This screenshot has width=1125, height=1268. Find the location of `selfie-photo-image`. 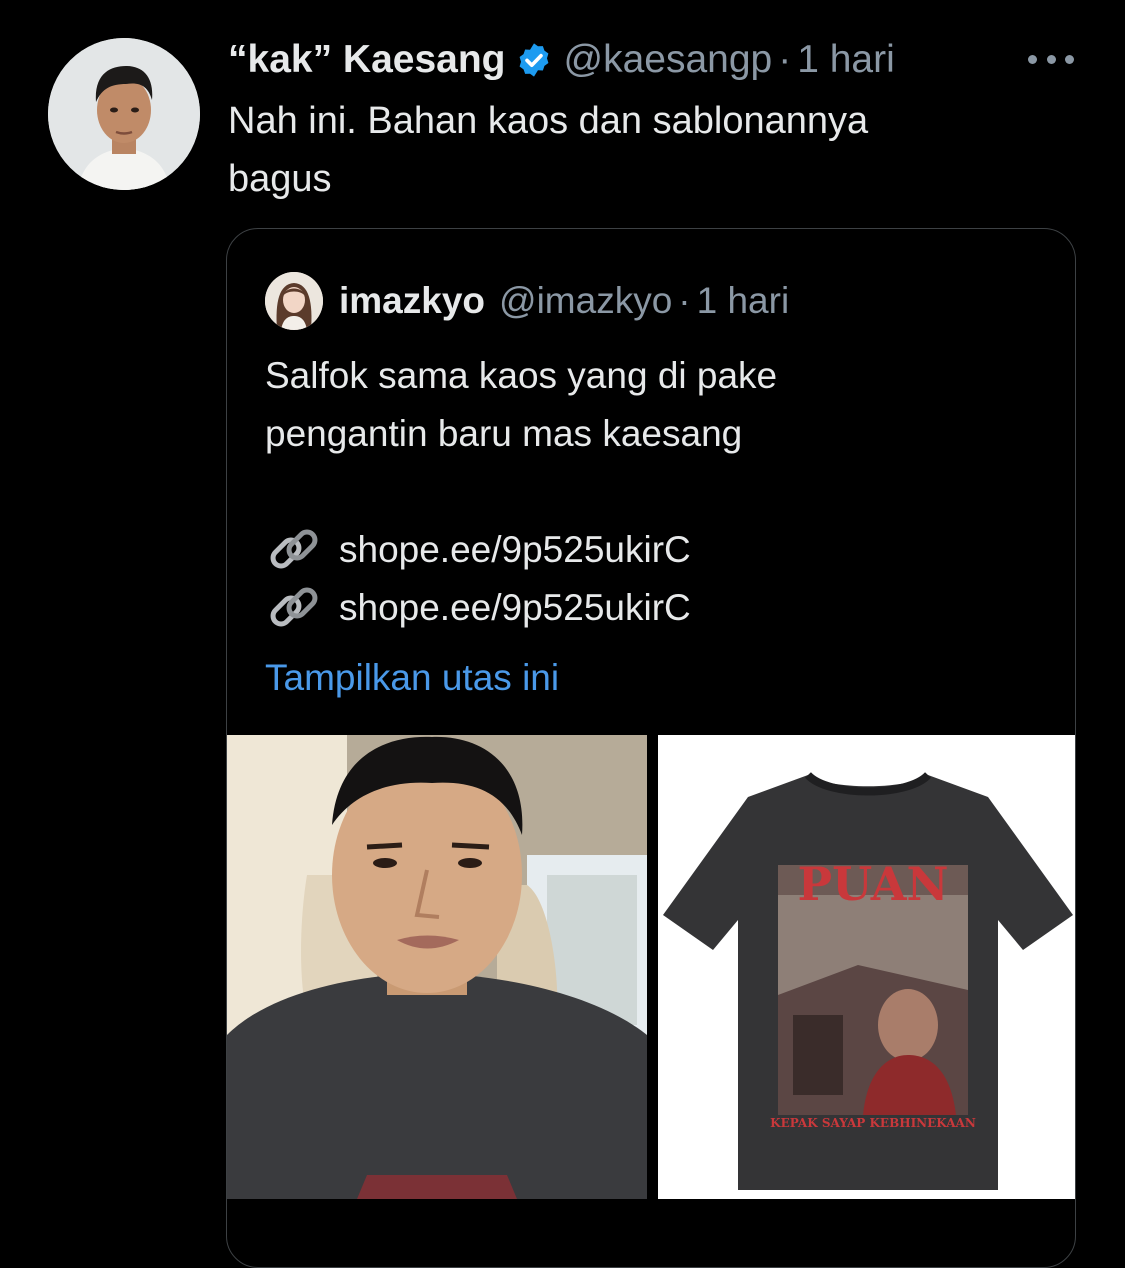

selfie-photo-image is located at coordinates (437, 967).